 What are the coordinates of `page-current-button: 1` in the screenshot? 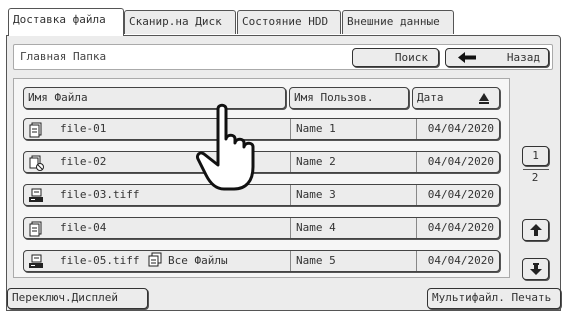 It's located at (535, 156).